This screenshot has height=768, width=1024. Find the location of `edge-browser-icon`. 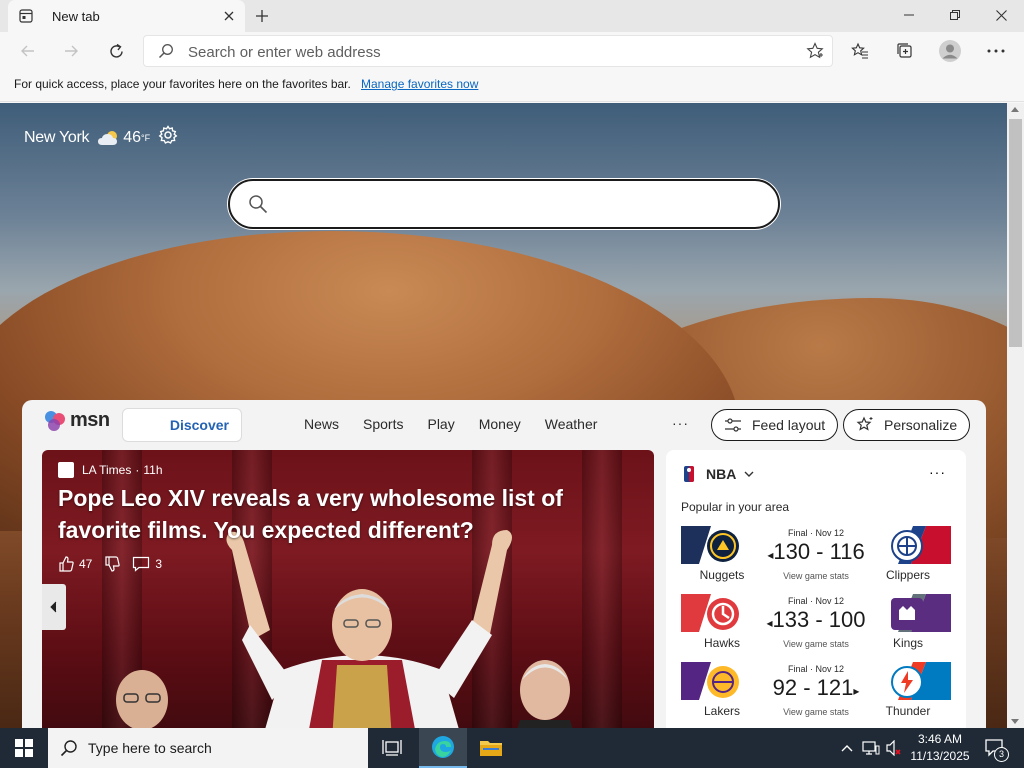

edge-browser-icon is located at coordinates (443, 747).